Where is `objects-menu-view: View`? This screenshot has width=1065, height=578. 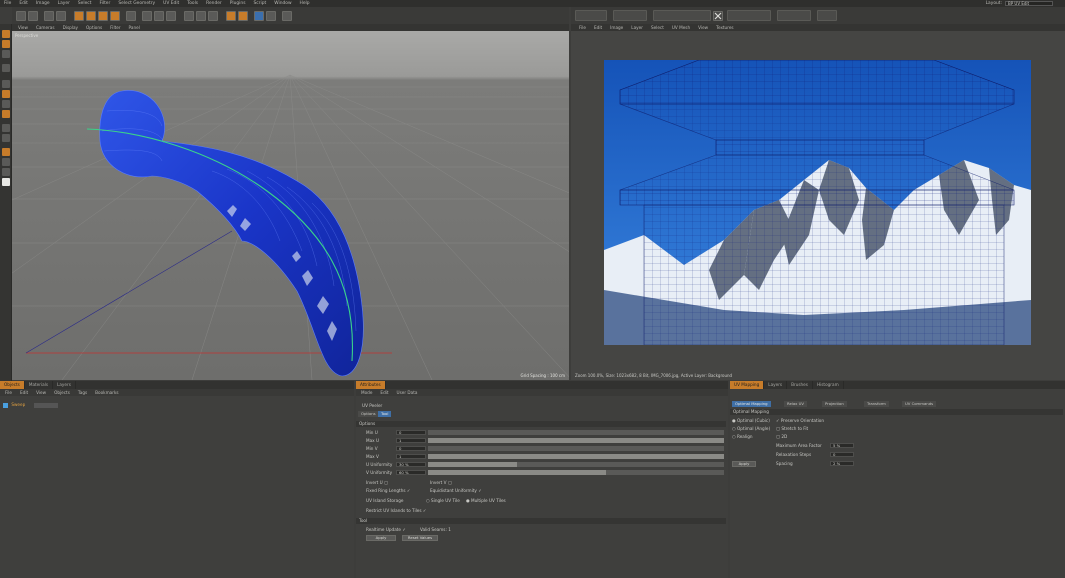 objects-menu-view: View is located at coordinates (41, 392).